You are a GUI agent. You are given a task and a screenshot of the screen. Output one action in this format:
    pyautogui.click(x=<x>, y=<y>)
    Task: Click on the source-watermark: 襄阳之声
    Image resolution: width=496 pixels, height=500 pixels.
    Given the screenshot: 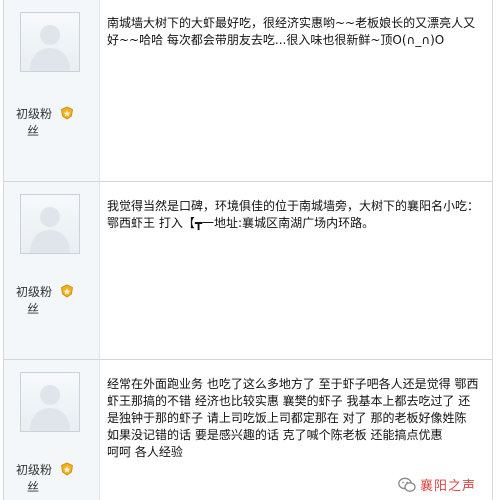 What is the action you would take?
    pyautogui.click(x=437, y=484)
    